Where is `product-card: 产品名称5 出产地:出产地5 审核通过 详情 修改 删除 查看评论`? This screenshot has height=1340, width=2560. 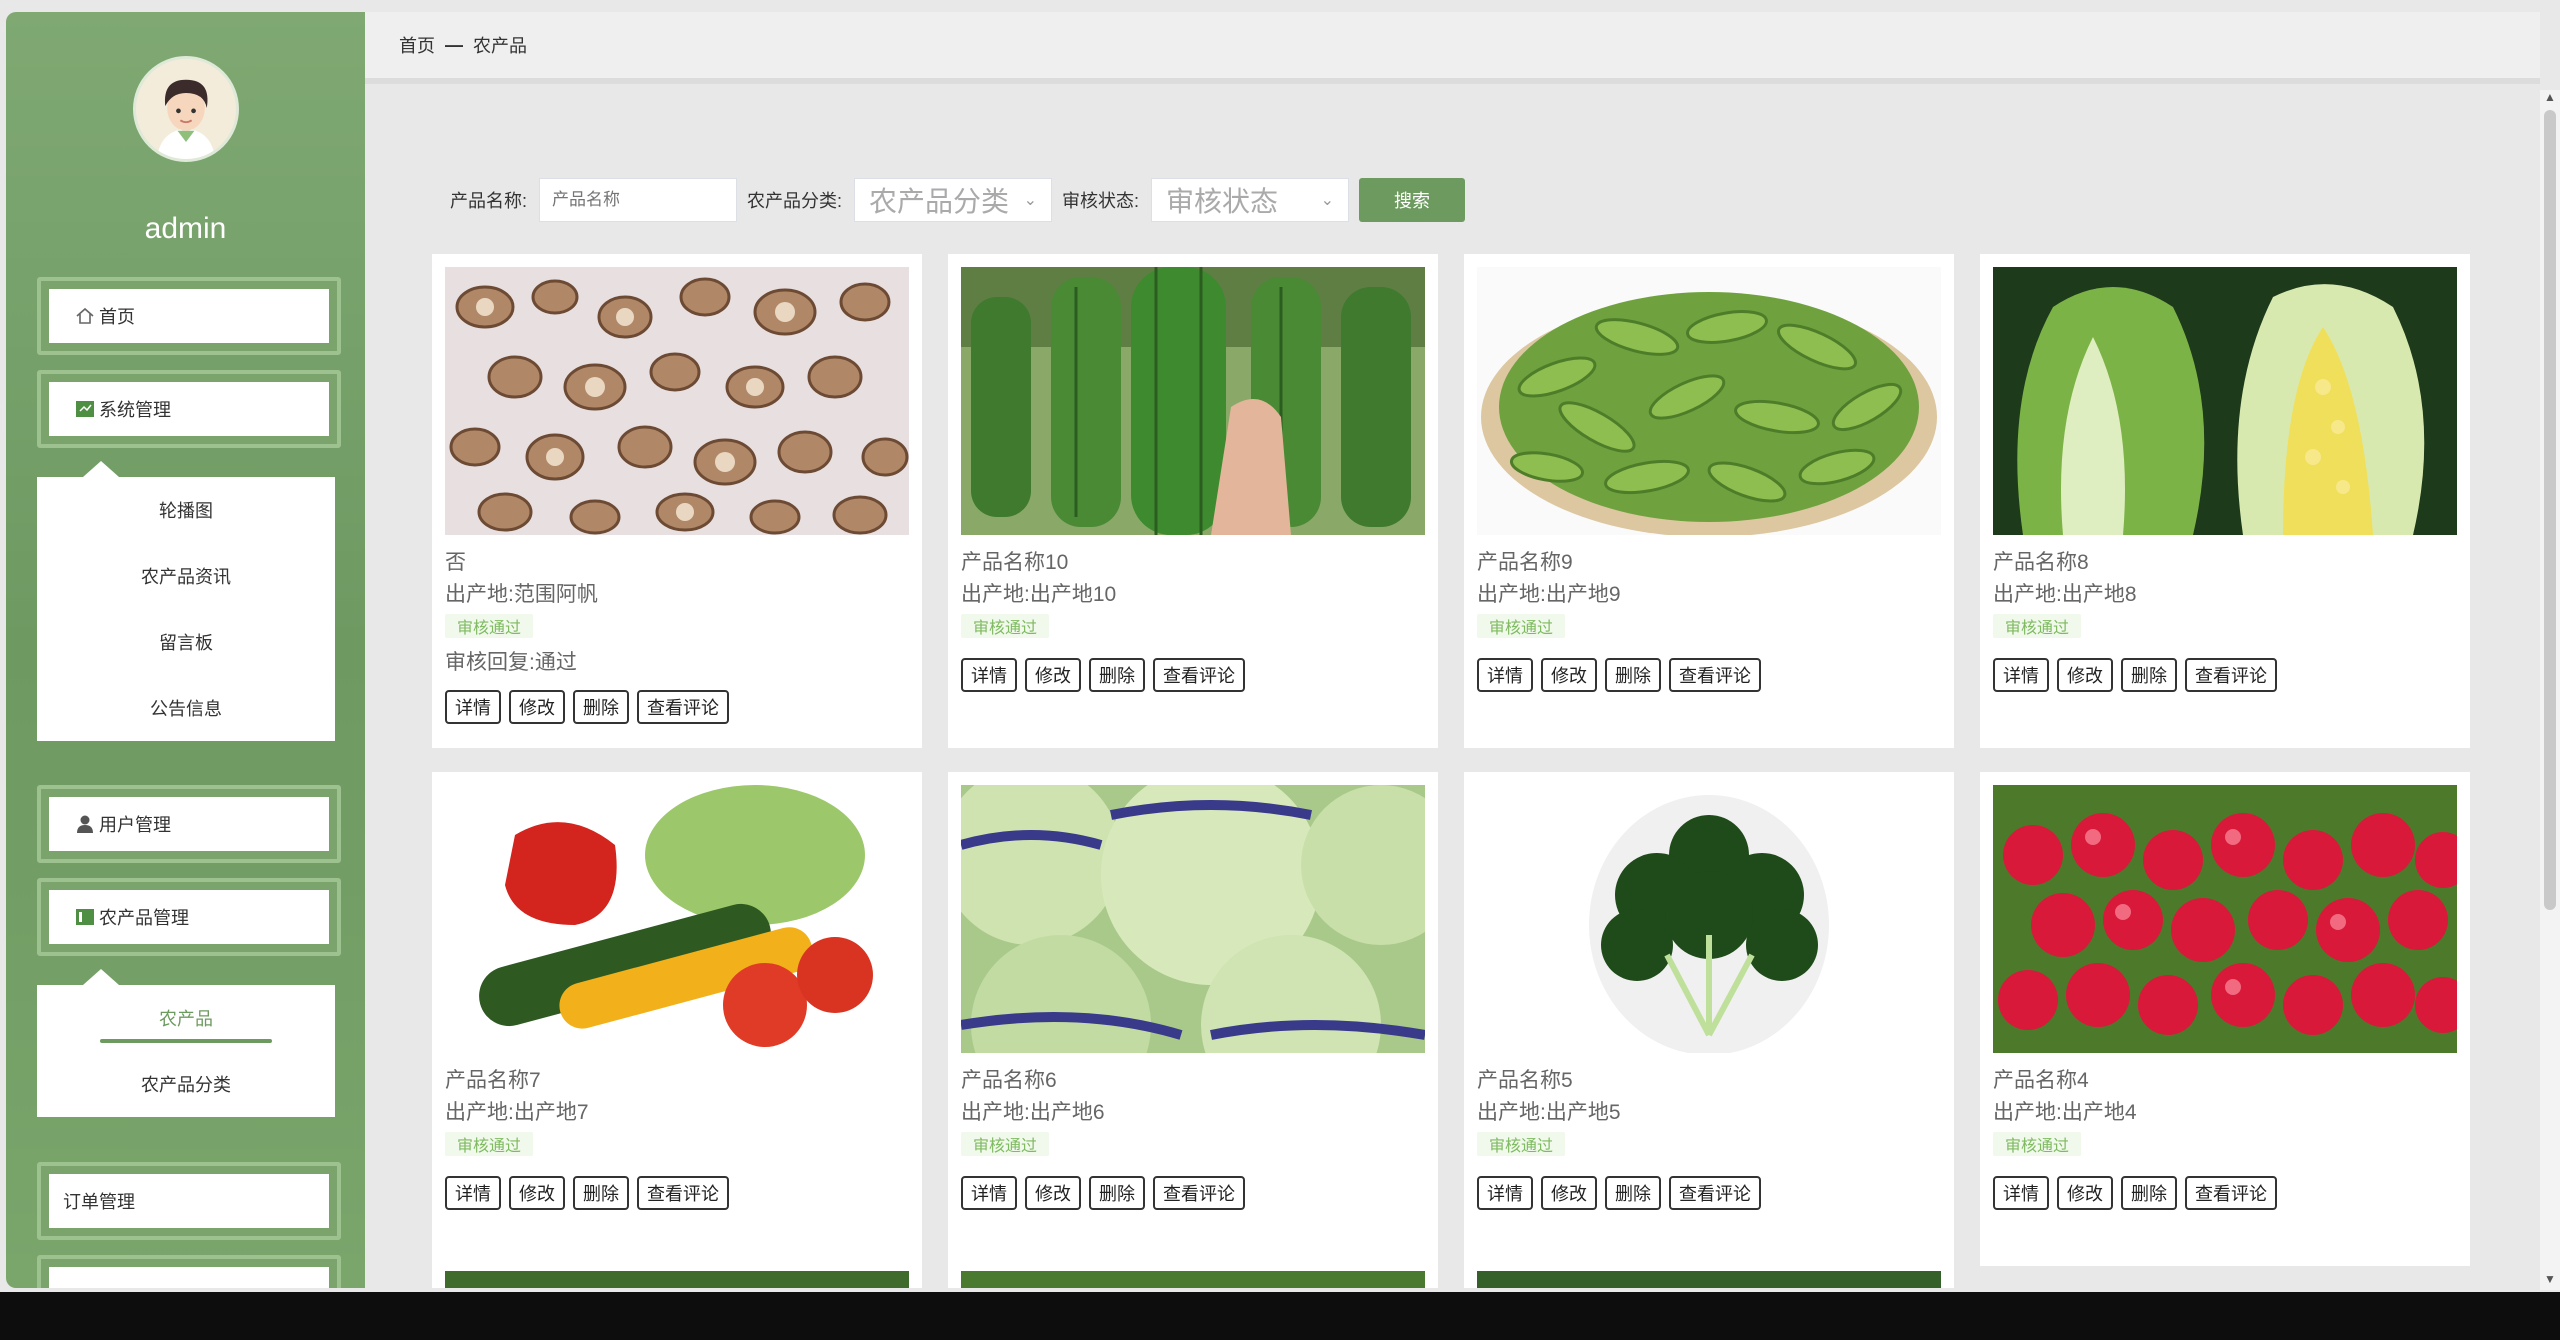
product-card: 产品名称5 出产地:出产地5 审核通过 详情 修改 删除 查看评论 is located at coordinates (1709, 1019).